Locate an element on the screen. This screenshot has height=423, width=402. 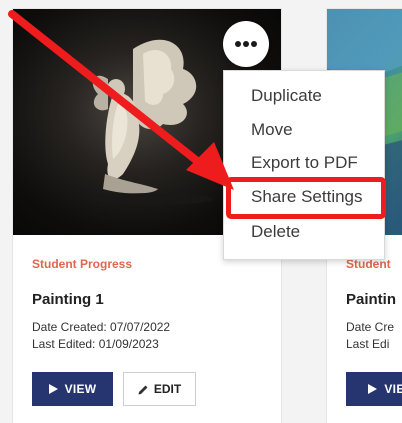
menu-item-delete: Delete is located at coordinates (275, 232).